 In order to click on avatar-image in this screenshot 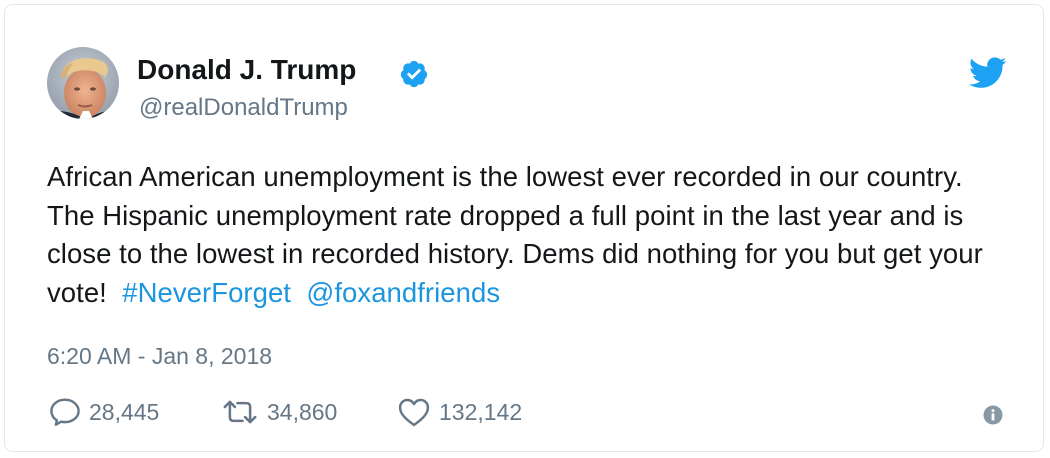, I will do `click(83, 83)`.